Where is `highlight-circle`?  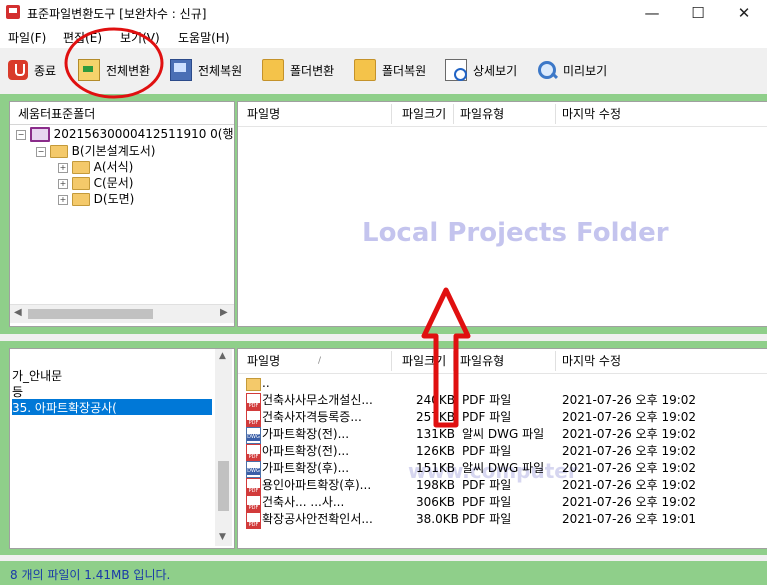
highlight-circle is located at coordinates (114, 63).